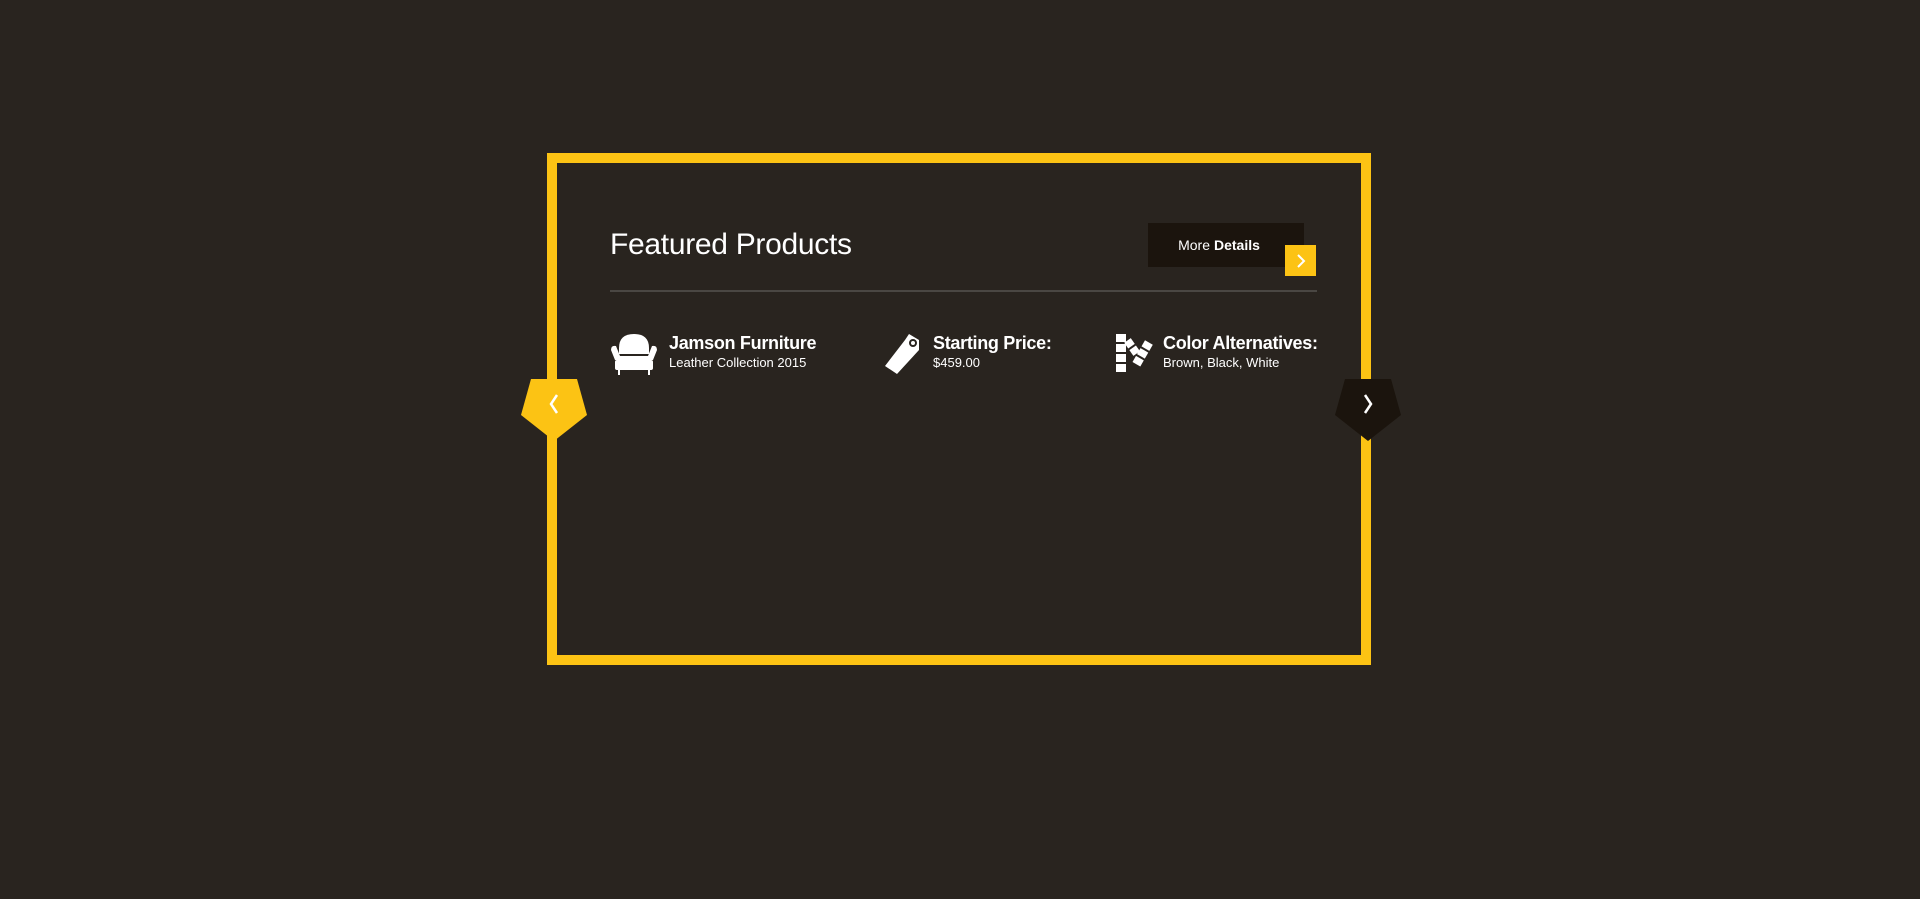 The width and height of the screenshot is (1920, 899). I want to click on feature-title: Jamson Furniture, so click(743, 343).